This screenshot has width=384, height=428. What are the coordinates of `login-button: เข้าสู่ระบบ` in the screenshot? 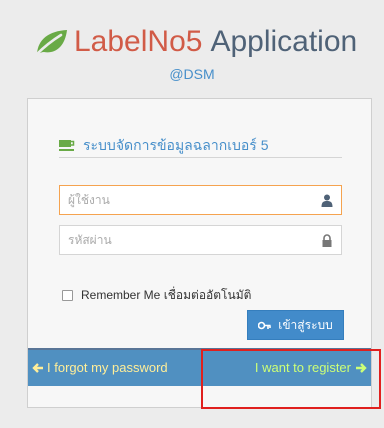 It's located at (295, 325).